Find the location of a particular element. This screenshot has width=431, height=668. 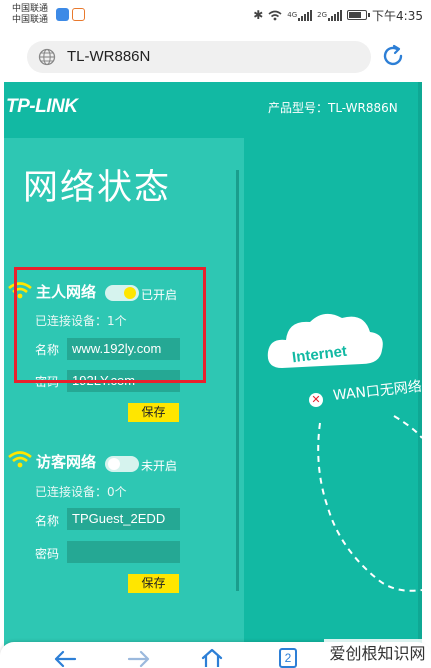

reload-icon is located at coordinates (393, 56).